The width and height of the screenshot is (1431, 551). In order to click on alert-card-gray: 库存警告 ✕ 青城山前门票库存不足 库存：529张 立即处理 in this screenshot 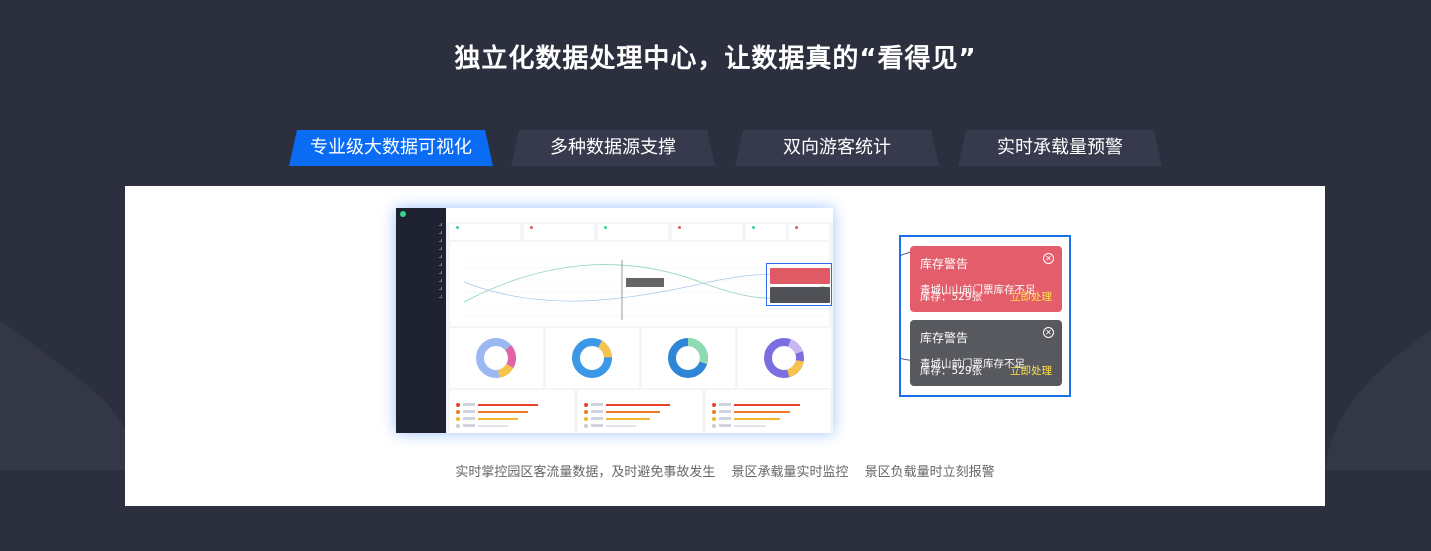, I will do `click(986, 353)`.